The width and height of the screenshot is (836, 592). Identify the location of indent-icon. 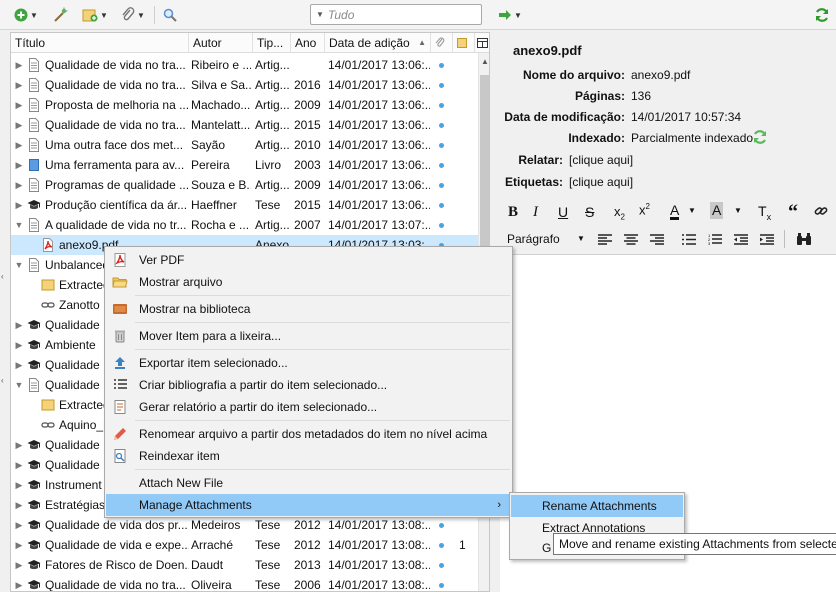
(767, 239).